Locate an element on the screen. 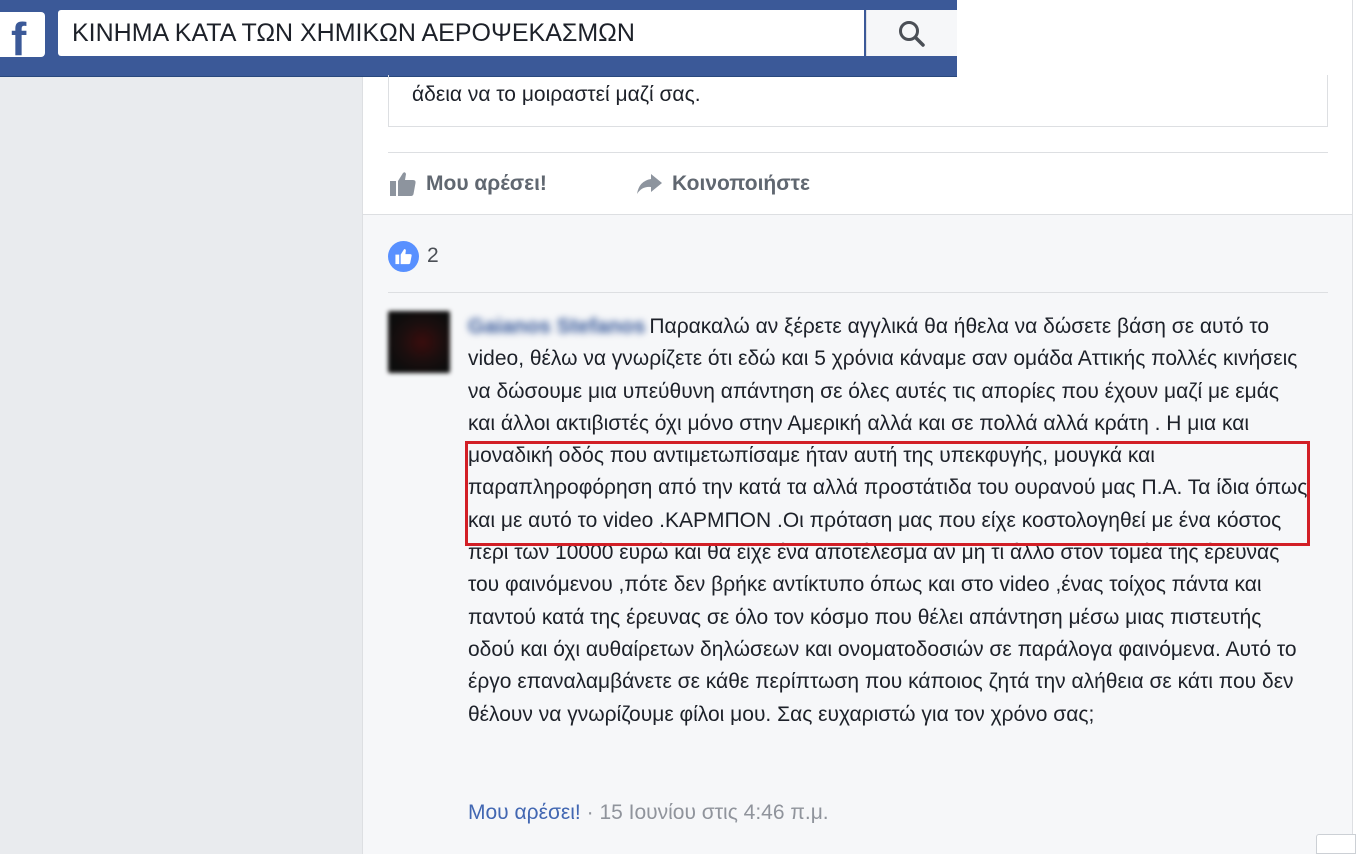 The image size is (1357, 854). shared-attachment: άδεια να το μοιραστεί μαζί σας. is located at coordinates (858, 101).